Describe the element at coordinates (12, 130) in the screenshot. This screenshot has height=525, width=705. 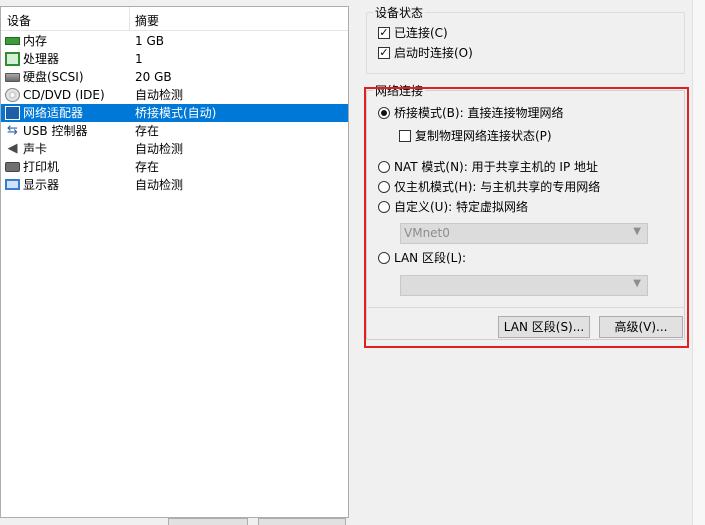
I see `usb-icon: ⇆` at that location.